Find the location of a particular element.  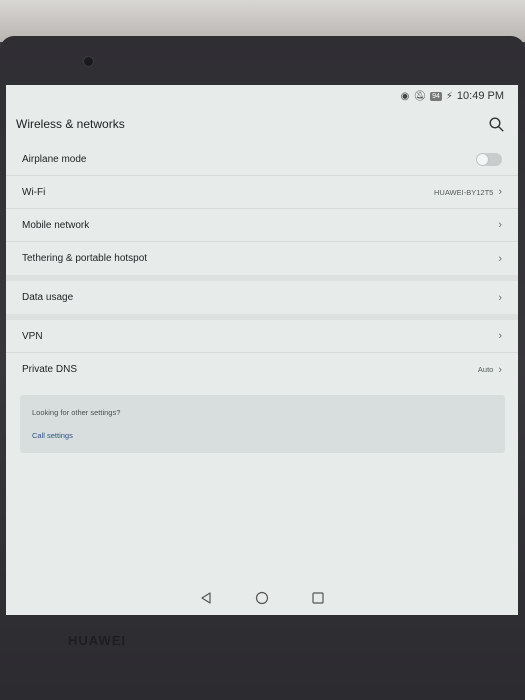

search-icon is located at coordinates (496, 124).